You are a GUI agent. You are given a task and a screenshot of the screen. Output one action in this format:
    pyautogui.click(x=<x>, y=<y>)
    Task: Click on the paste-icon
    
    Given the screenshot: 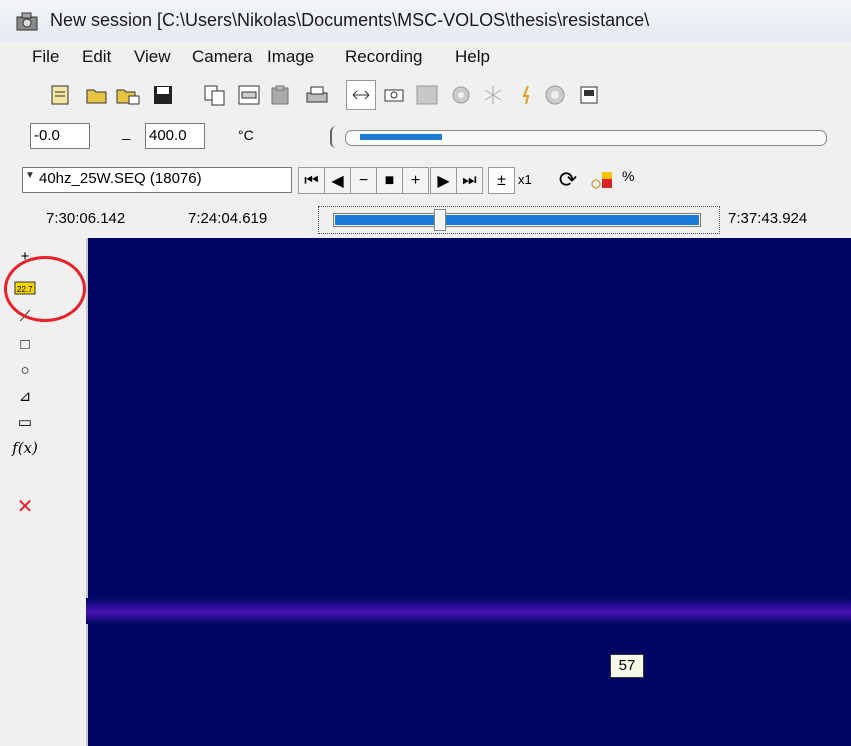 What is the action you would take?
    pyautogui.click(x=281, y=95)
    